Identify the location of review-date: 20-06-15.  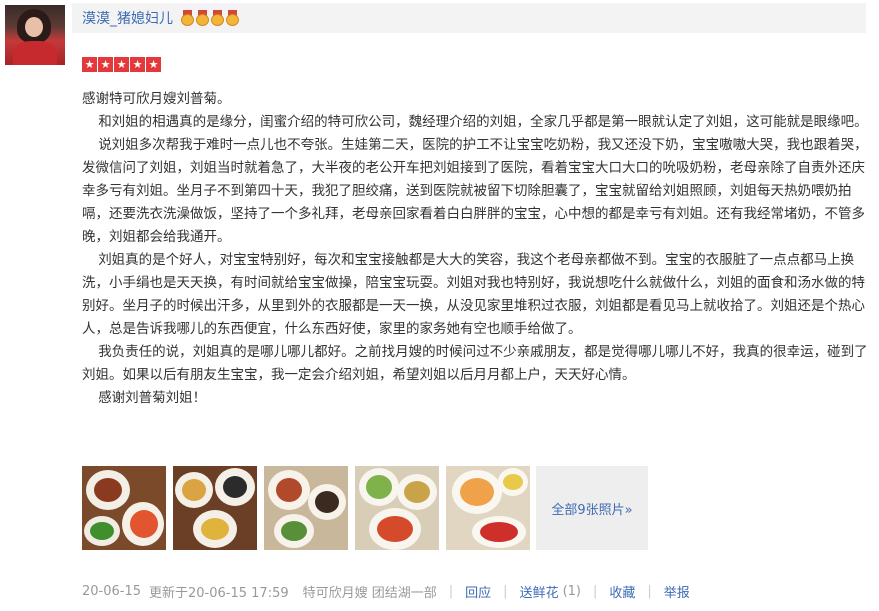
(112, 591).